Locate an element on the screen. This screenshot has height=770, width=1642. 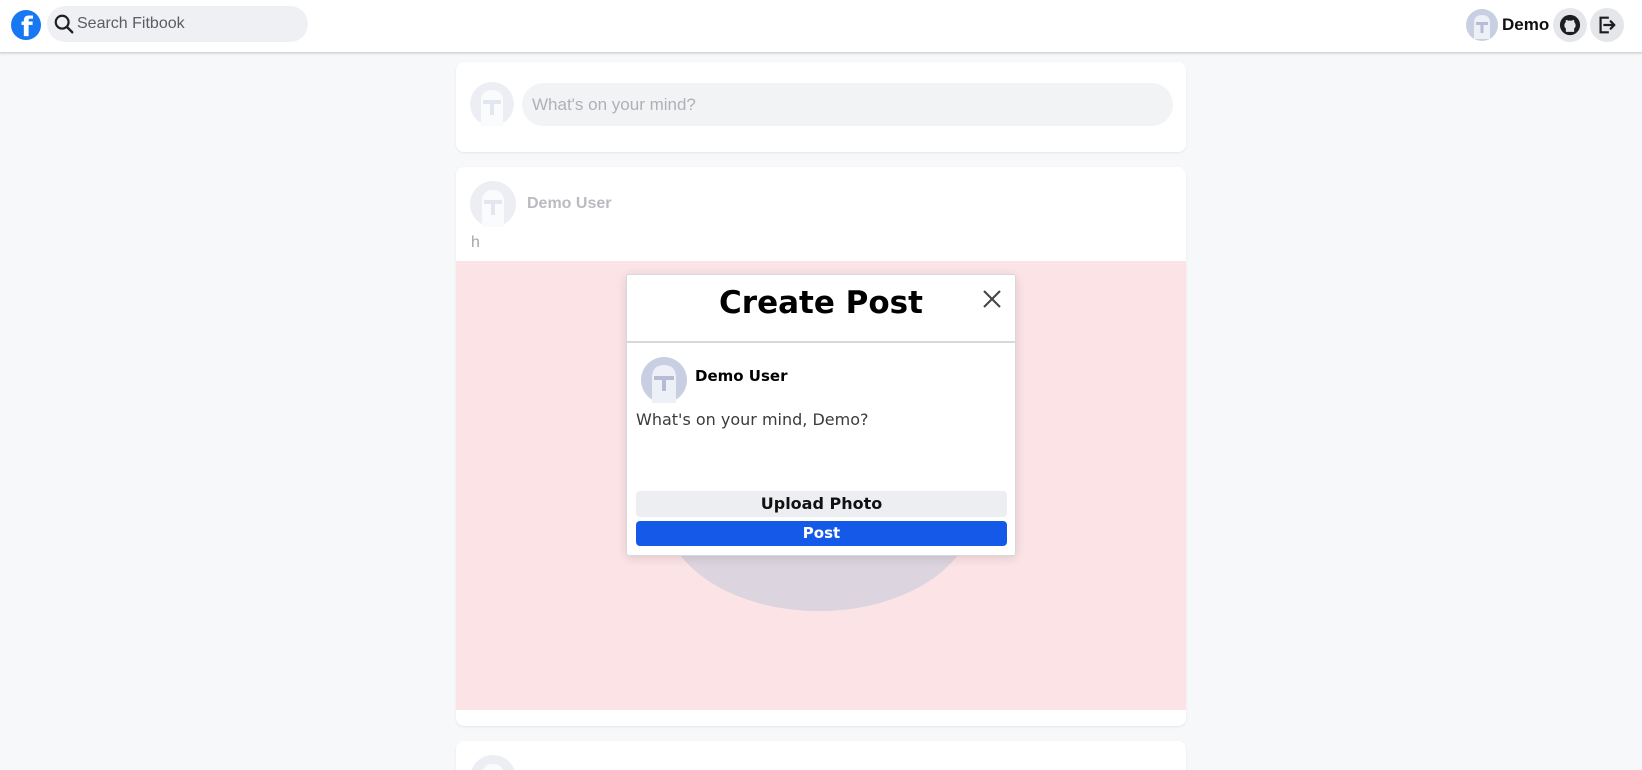
fitbook-logo: f is located at coordinates (26, 26).